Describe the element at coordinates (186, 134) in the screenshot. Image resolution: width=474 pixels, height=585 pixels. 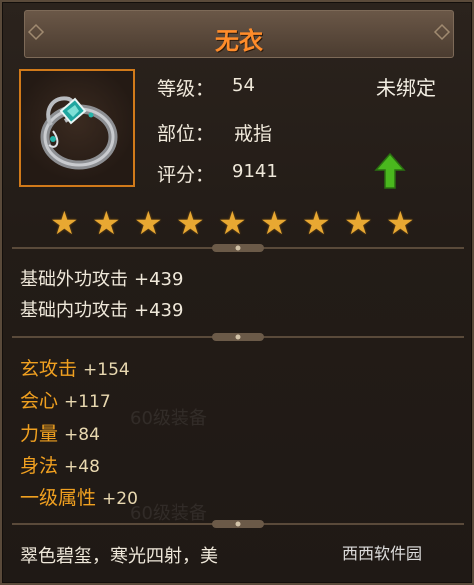
I see `slot-label: 部位：` at that location.